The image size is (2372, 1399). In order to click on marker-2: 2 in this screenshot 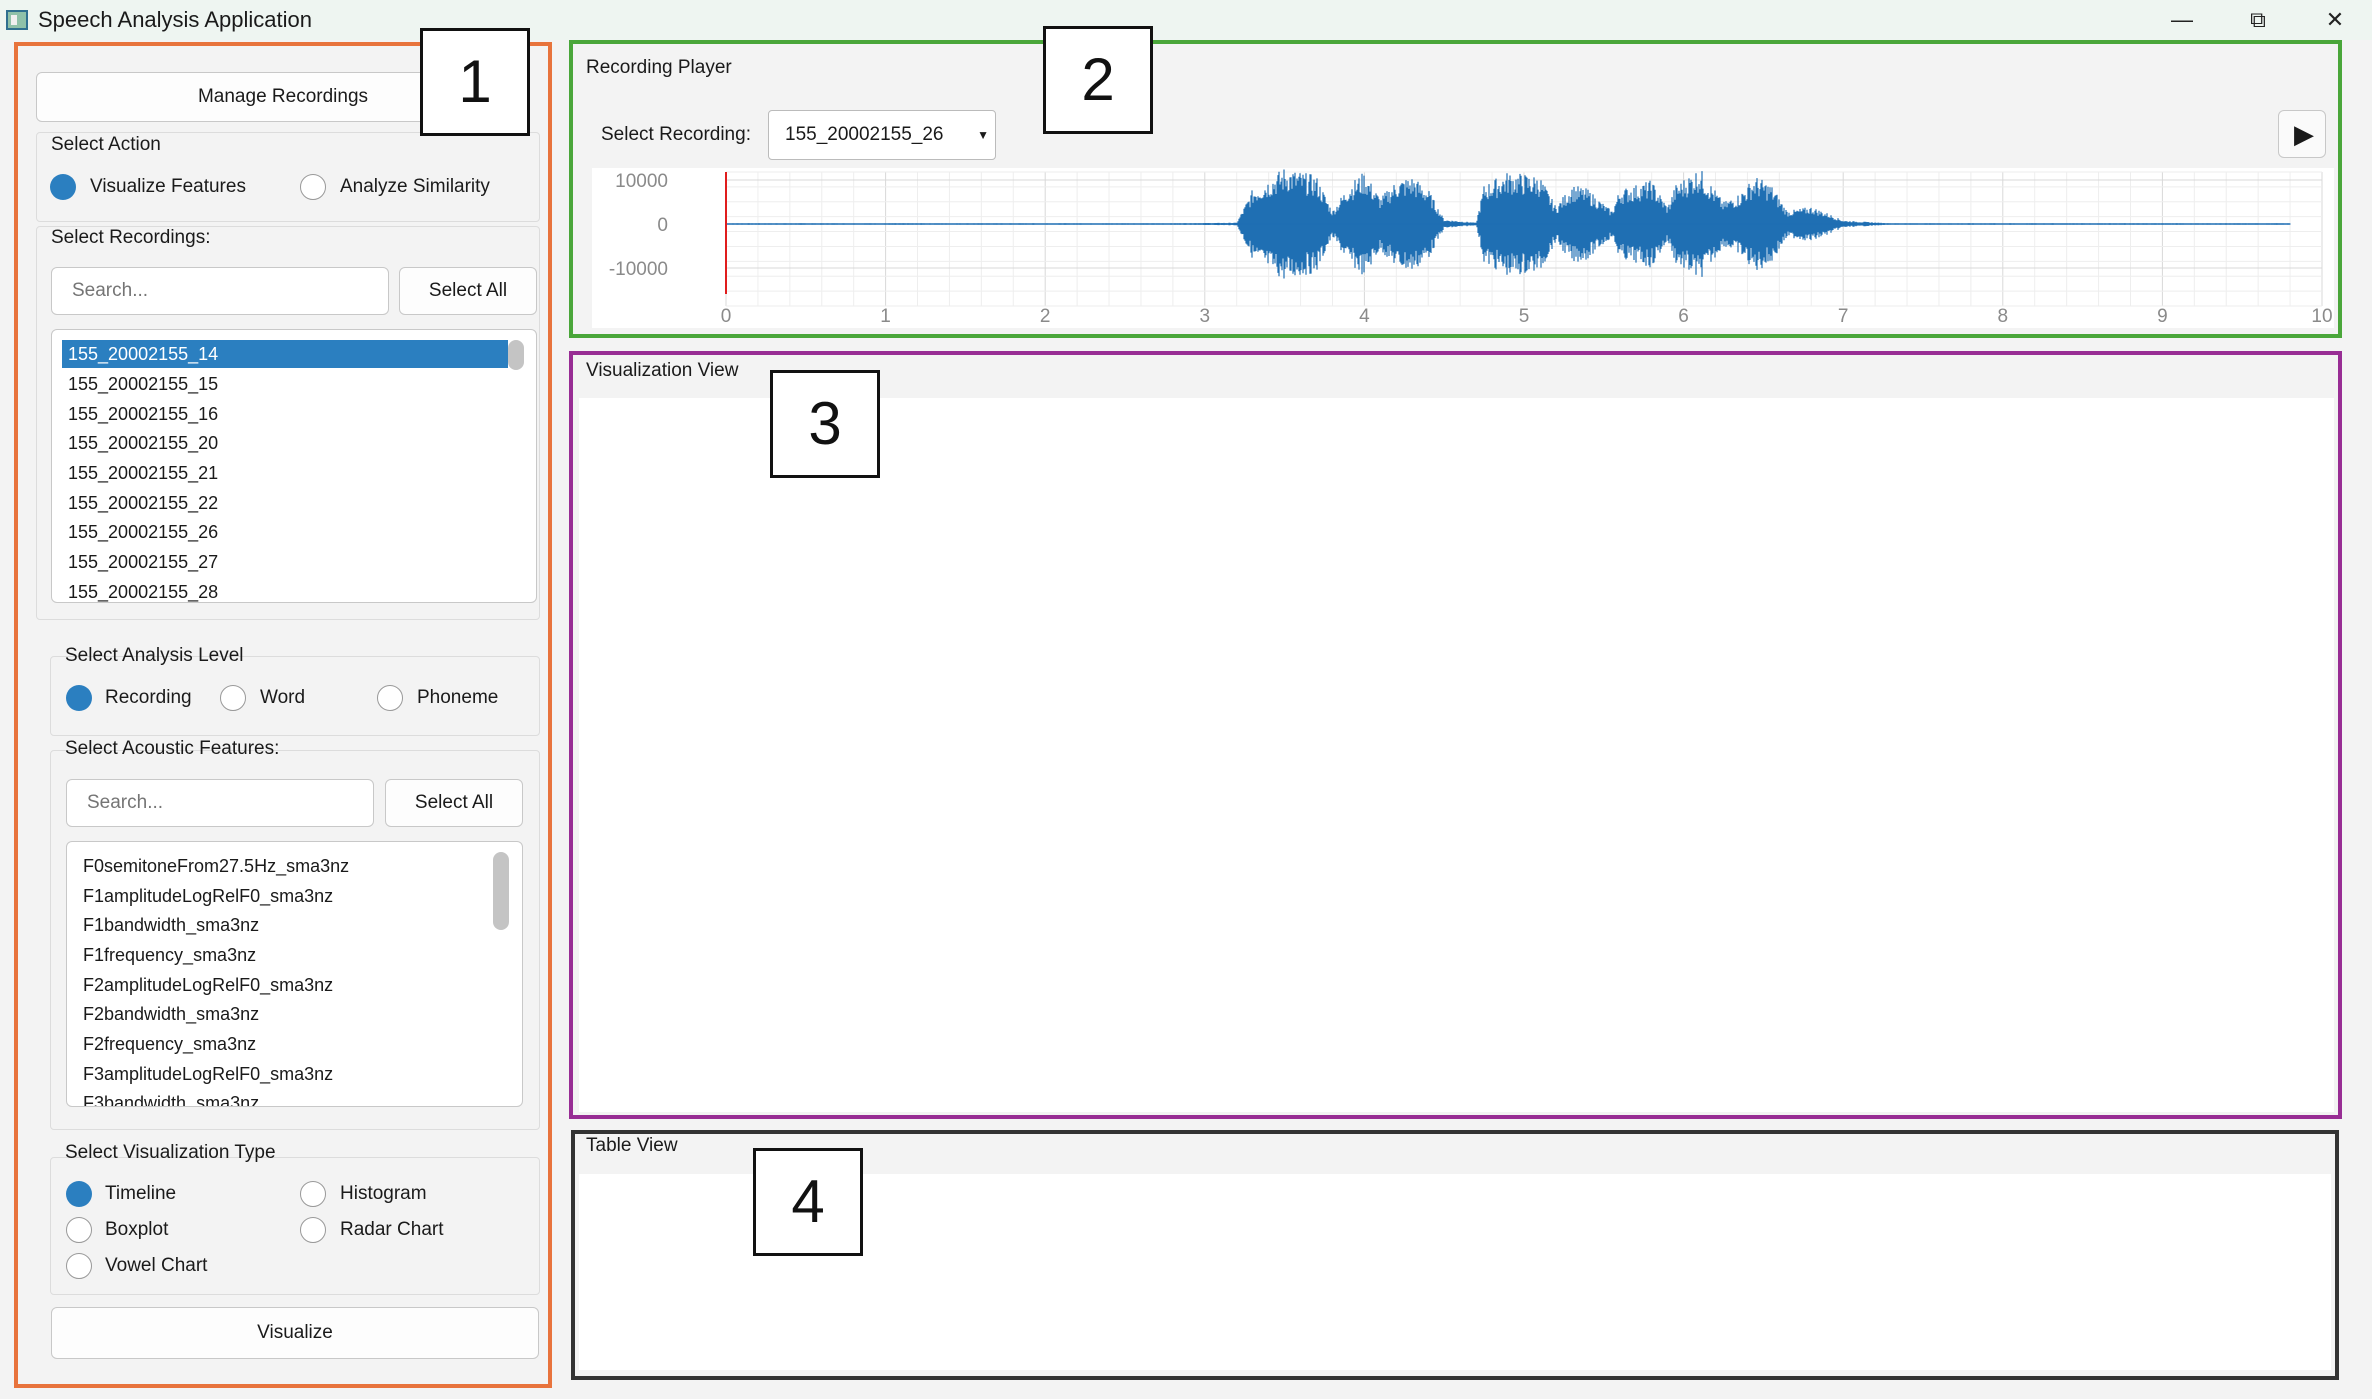, I will do `click(1098, 80)`.